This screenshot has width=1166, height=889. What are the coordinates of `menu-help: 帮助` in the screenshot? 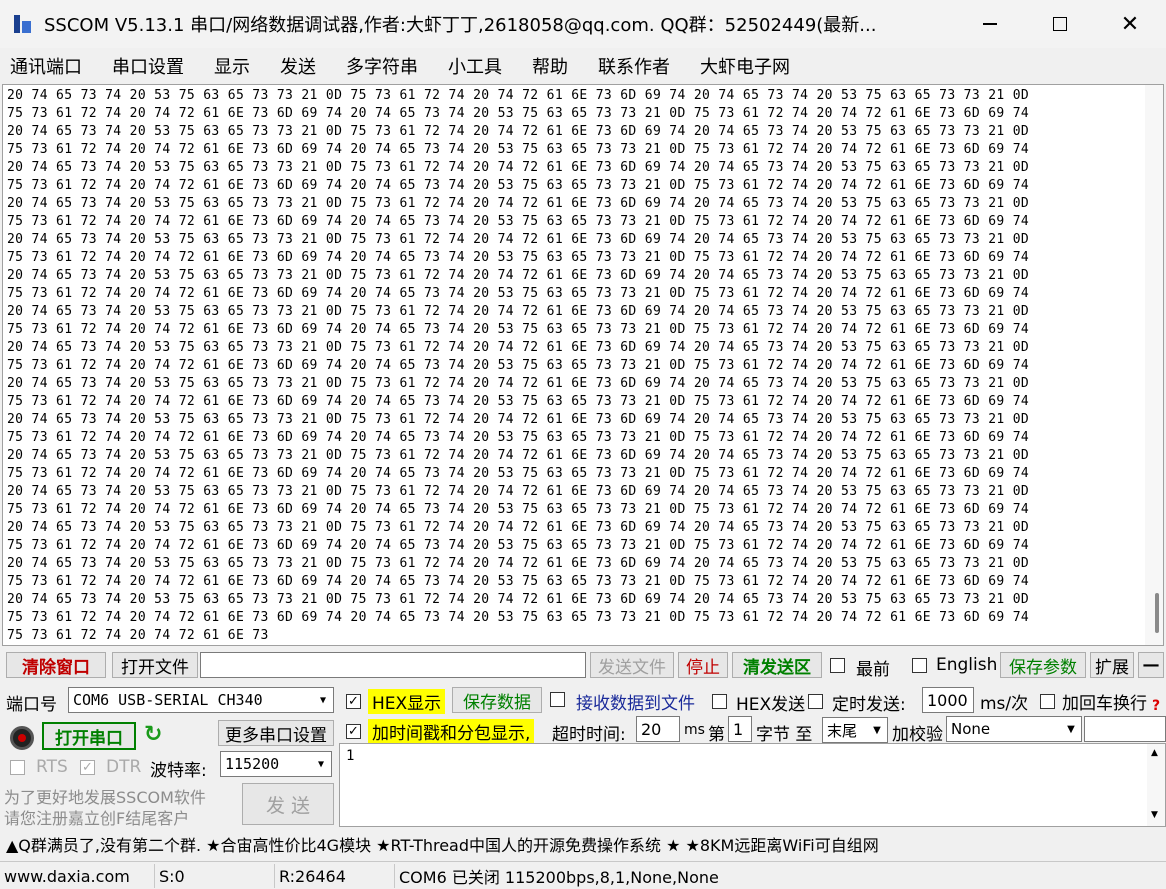 It's located at (550, 66).